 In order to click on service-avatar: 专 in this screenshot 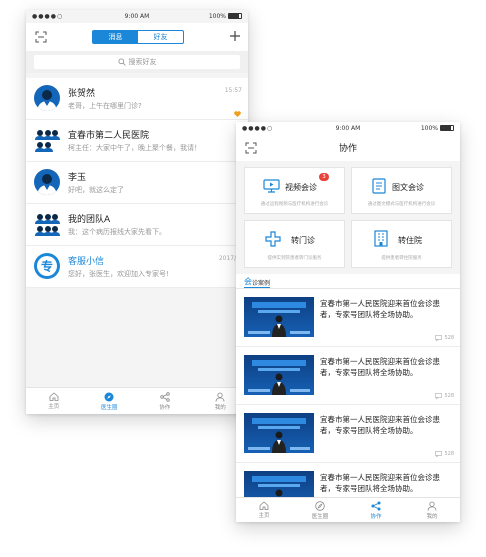, I will do `click(47, 266)`.